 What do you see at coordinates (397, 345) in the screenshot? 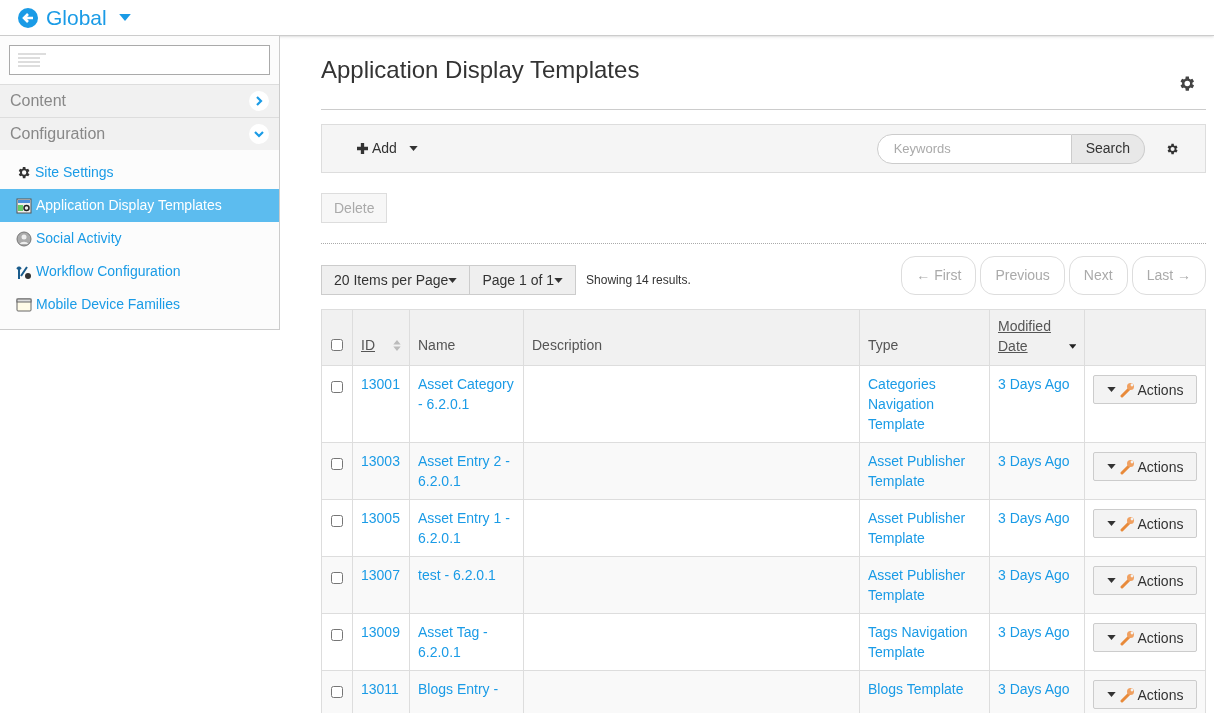
I see `sort-icon` at bounding box center [397, 345].